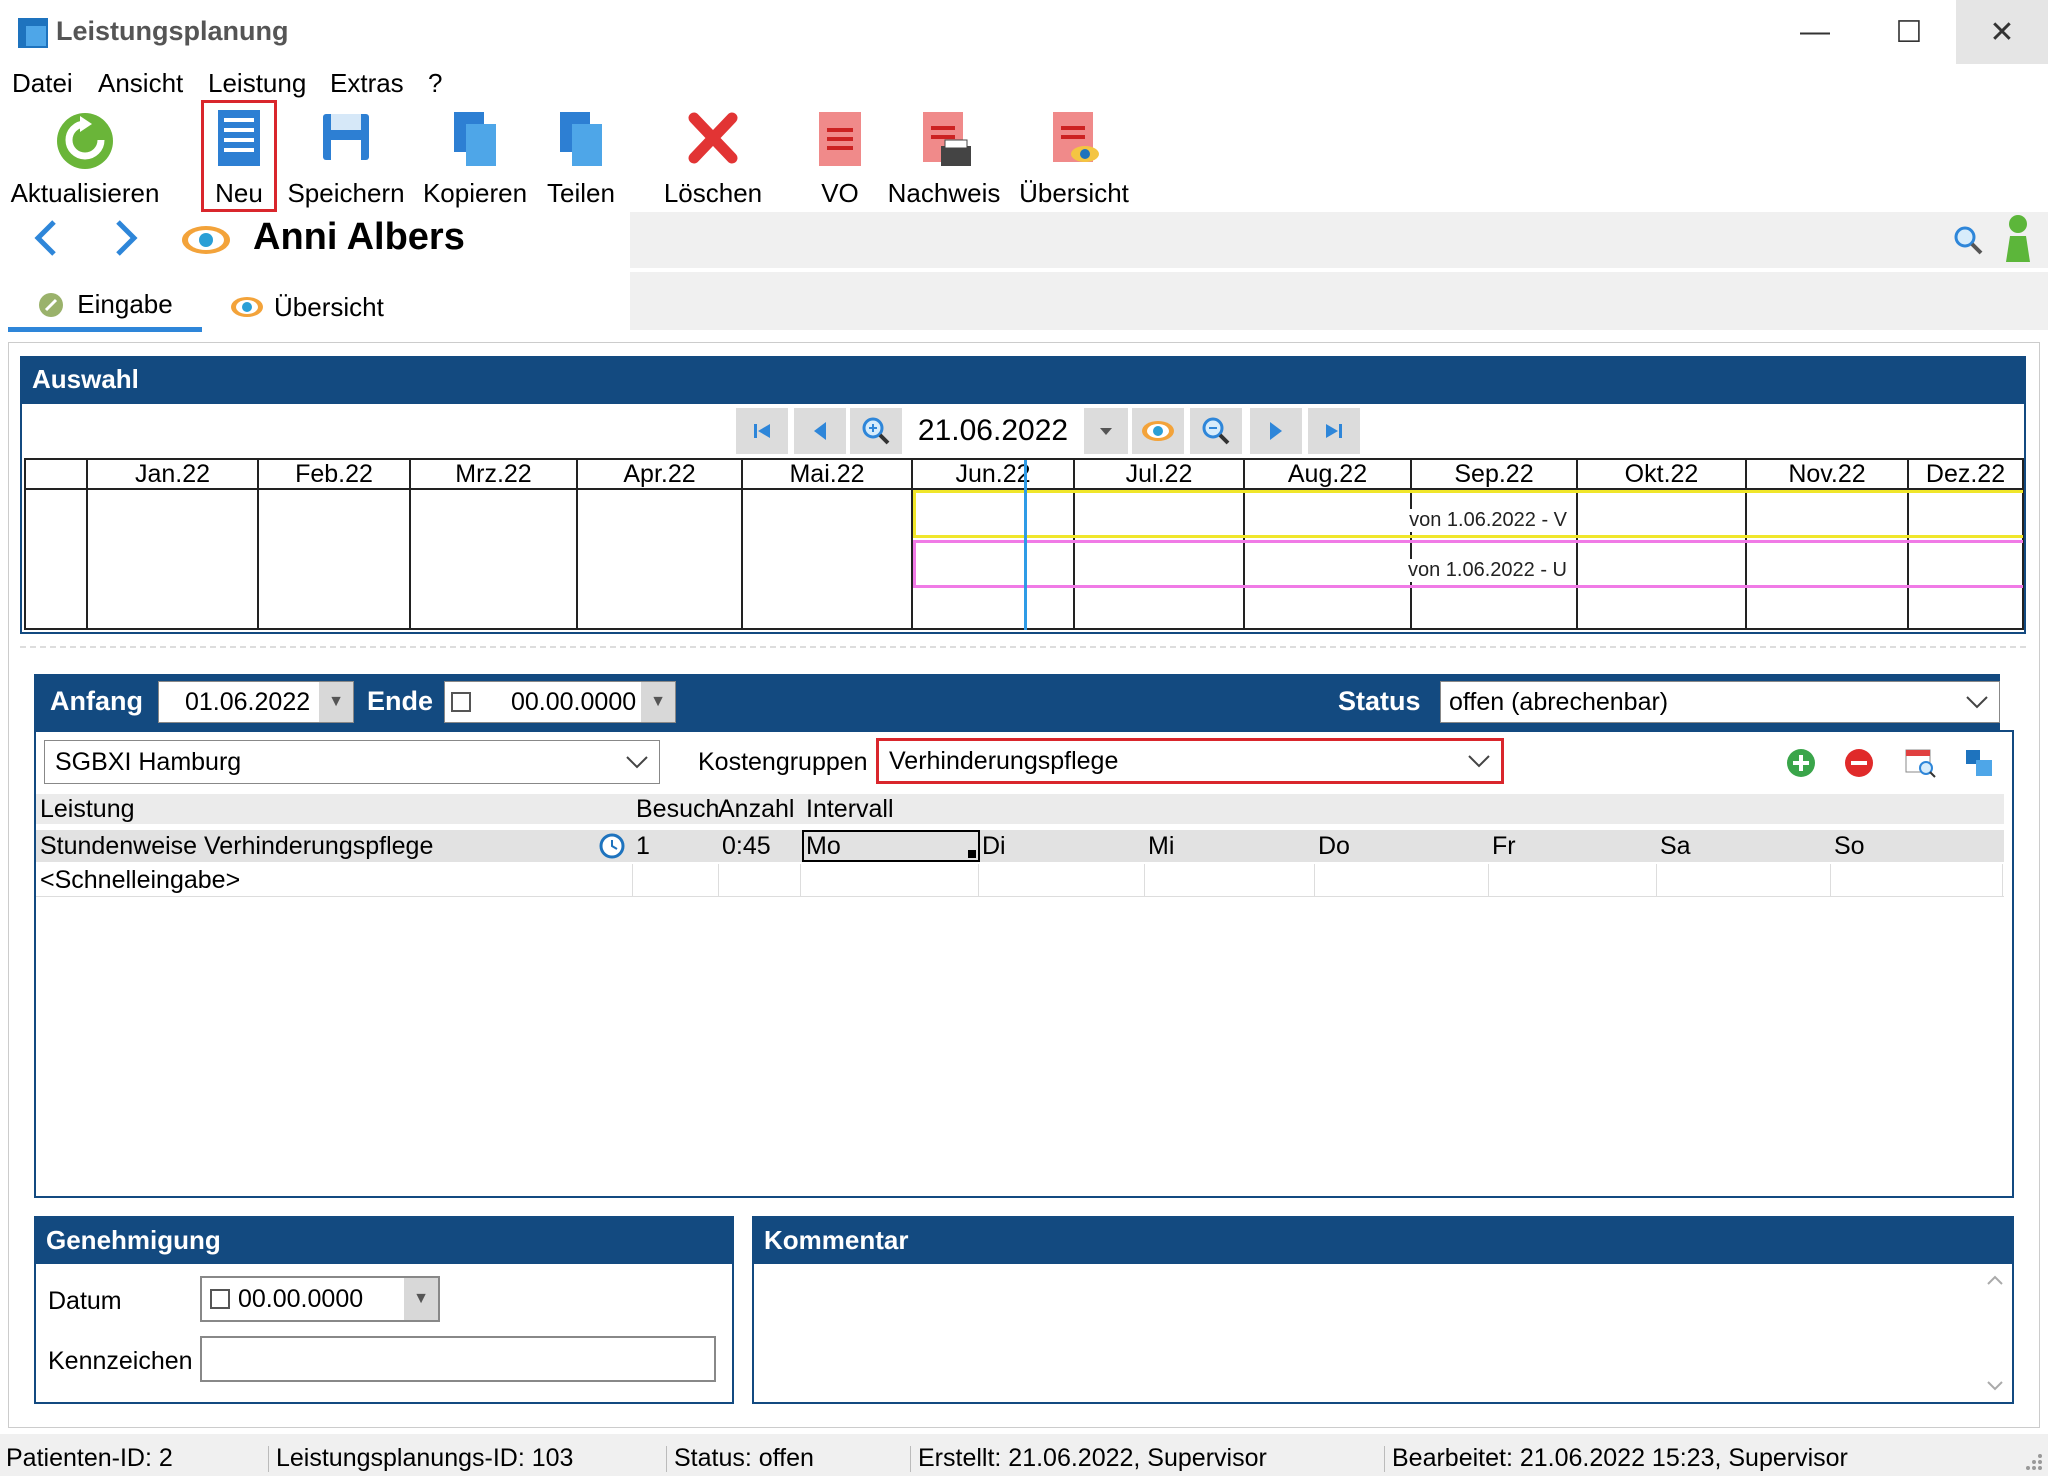 This screenshot has height=1477, width=2048. I want to click on cost-groups-select: Verhinderungspflege, so click(1190, 761).